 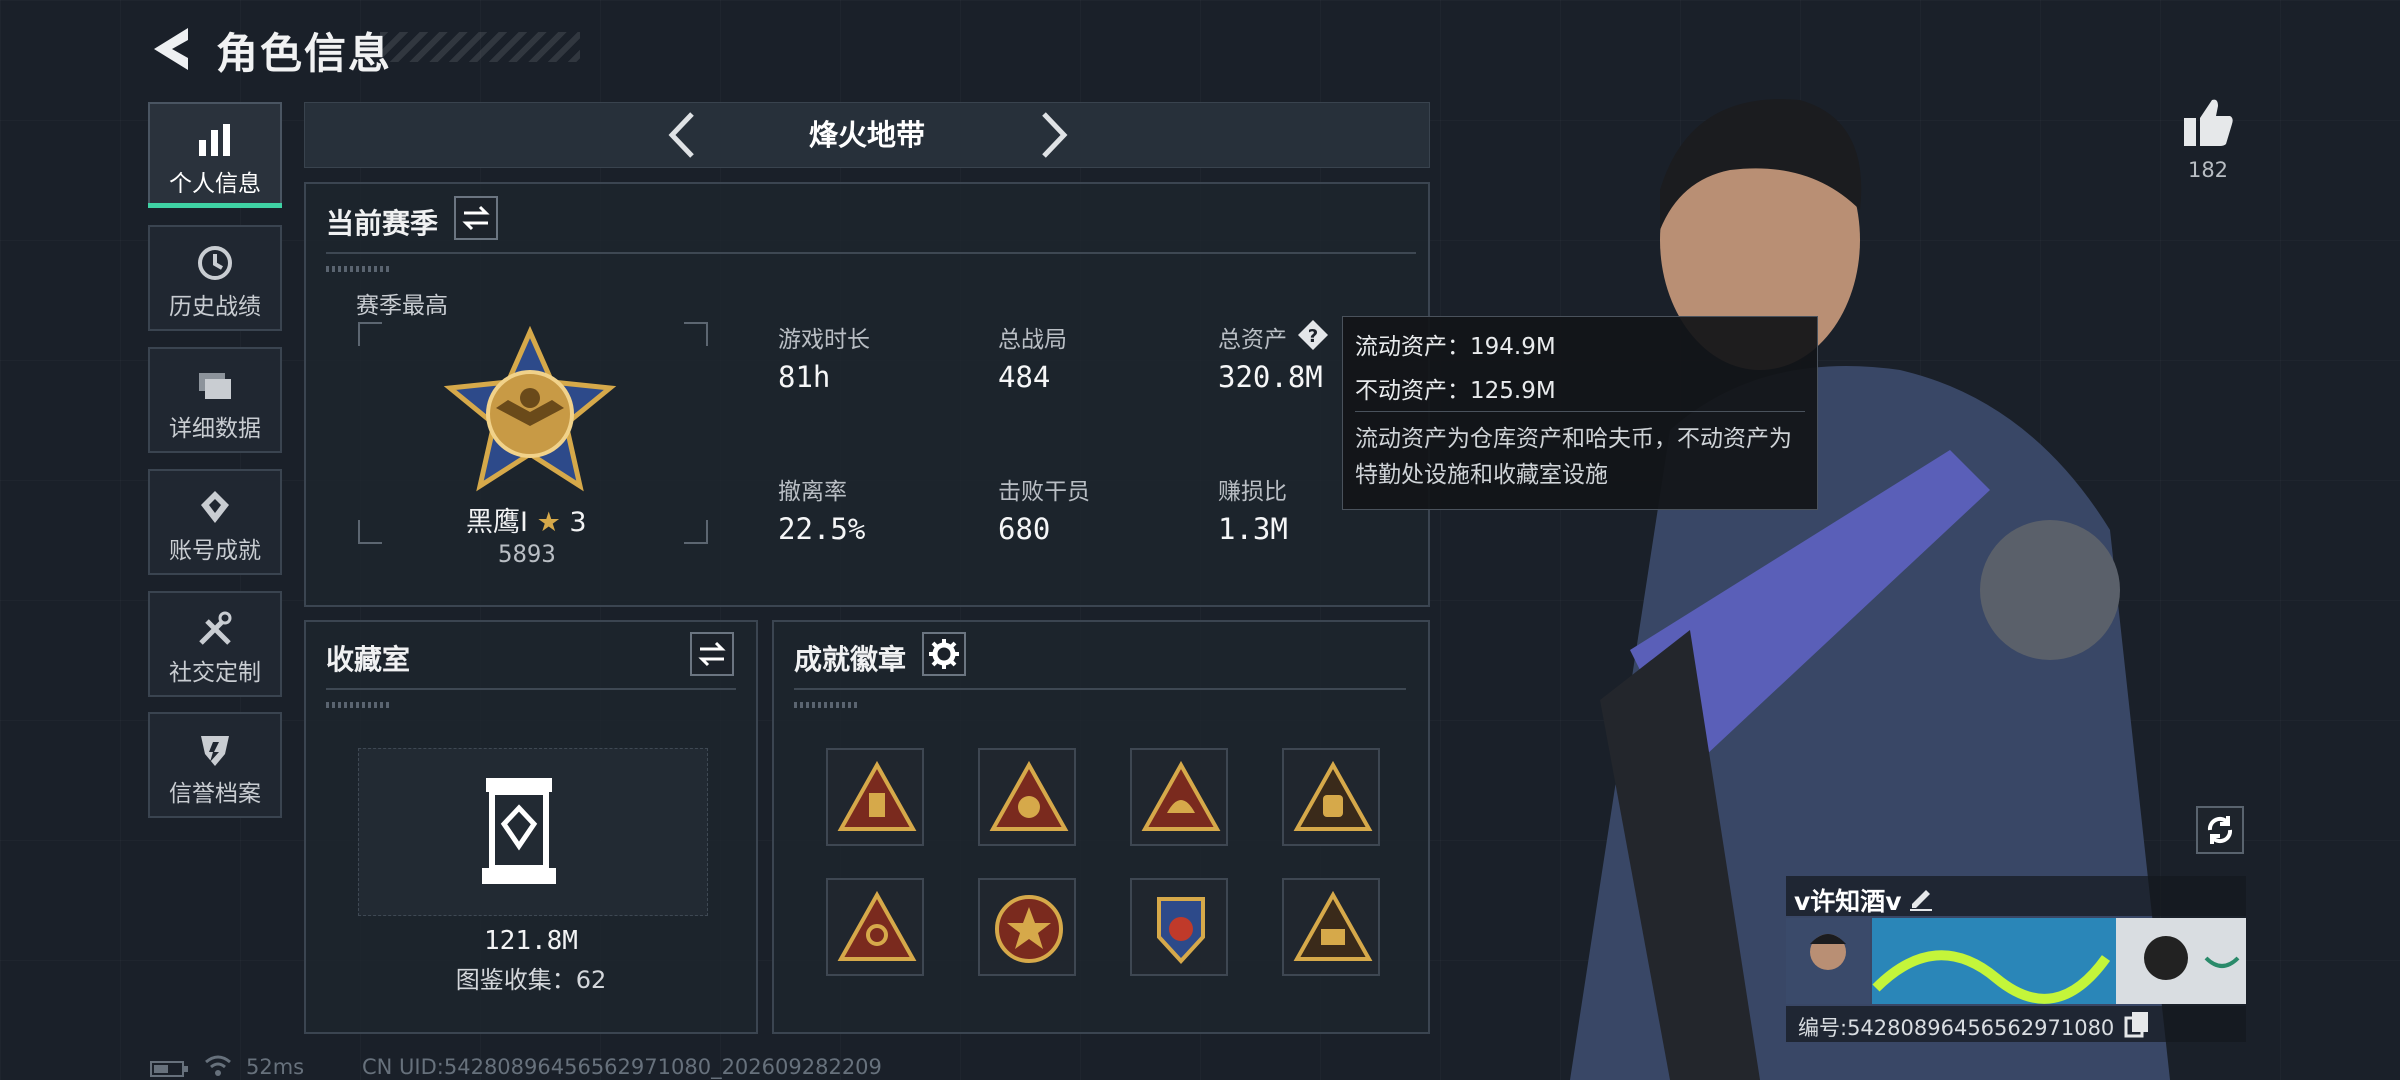 I want to click on sidebar-item-history: 历史战绩, so click(x=215, y=278).